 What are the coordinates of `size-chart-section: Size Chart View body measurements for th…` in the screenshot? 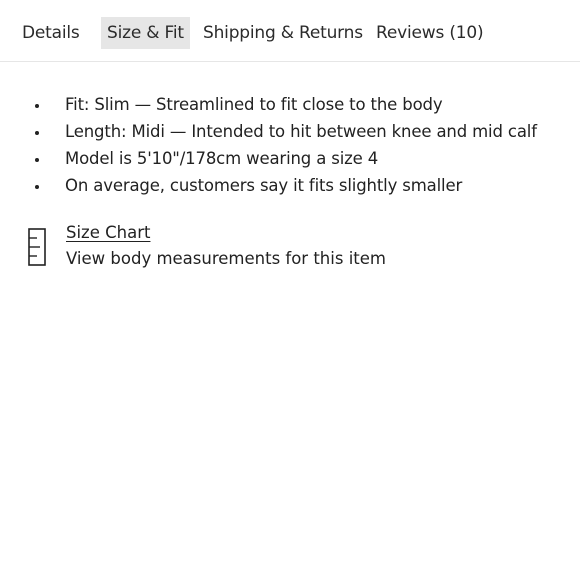 It's located at (290, 250).